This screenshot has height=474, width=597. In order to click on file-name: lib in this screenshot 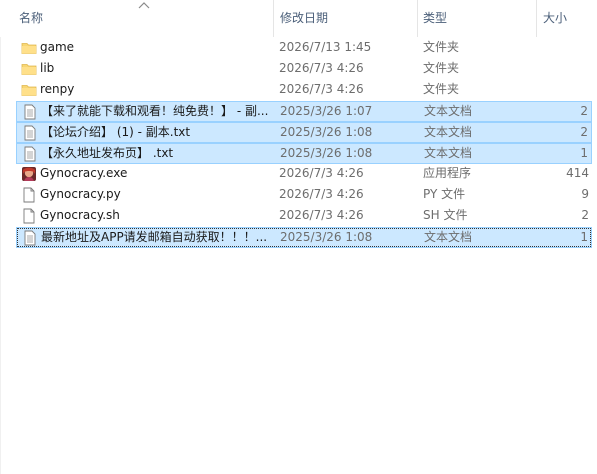, I will do `click(47, 68)`.